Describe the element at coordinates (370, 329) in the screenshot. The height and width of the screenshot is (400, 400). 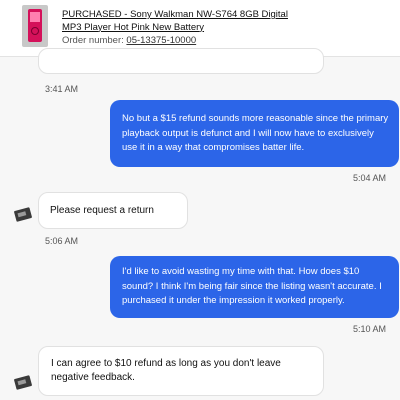
I see `message-timestamp: 5:10 AM` at that location.